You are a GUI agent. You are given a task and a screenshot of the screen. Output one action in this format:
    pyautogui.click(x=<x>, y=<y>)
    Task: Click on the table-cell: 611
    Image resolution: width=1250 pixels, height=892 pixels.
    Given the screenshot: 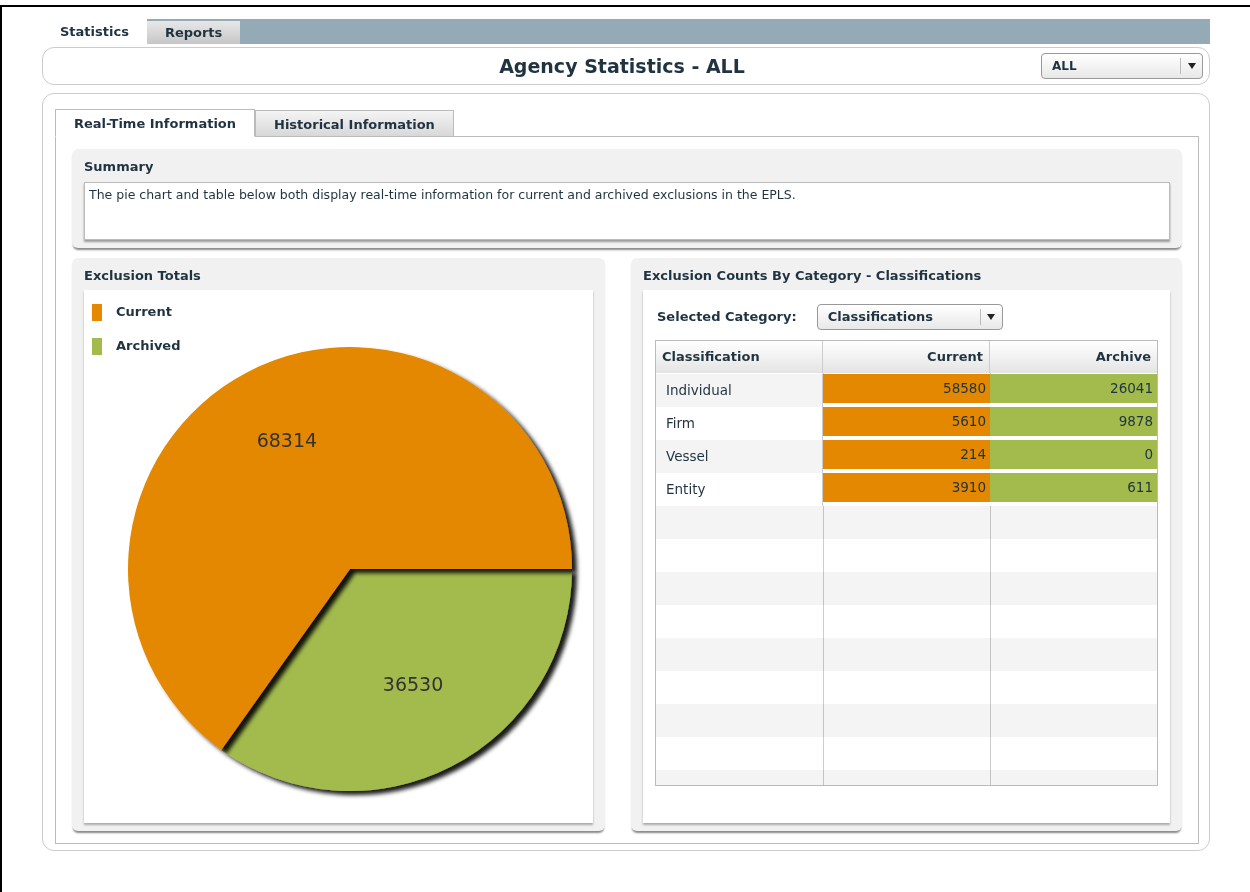 What is the action you would take?
    pyautogui.click(x=1073, y=489)
    